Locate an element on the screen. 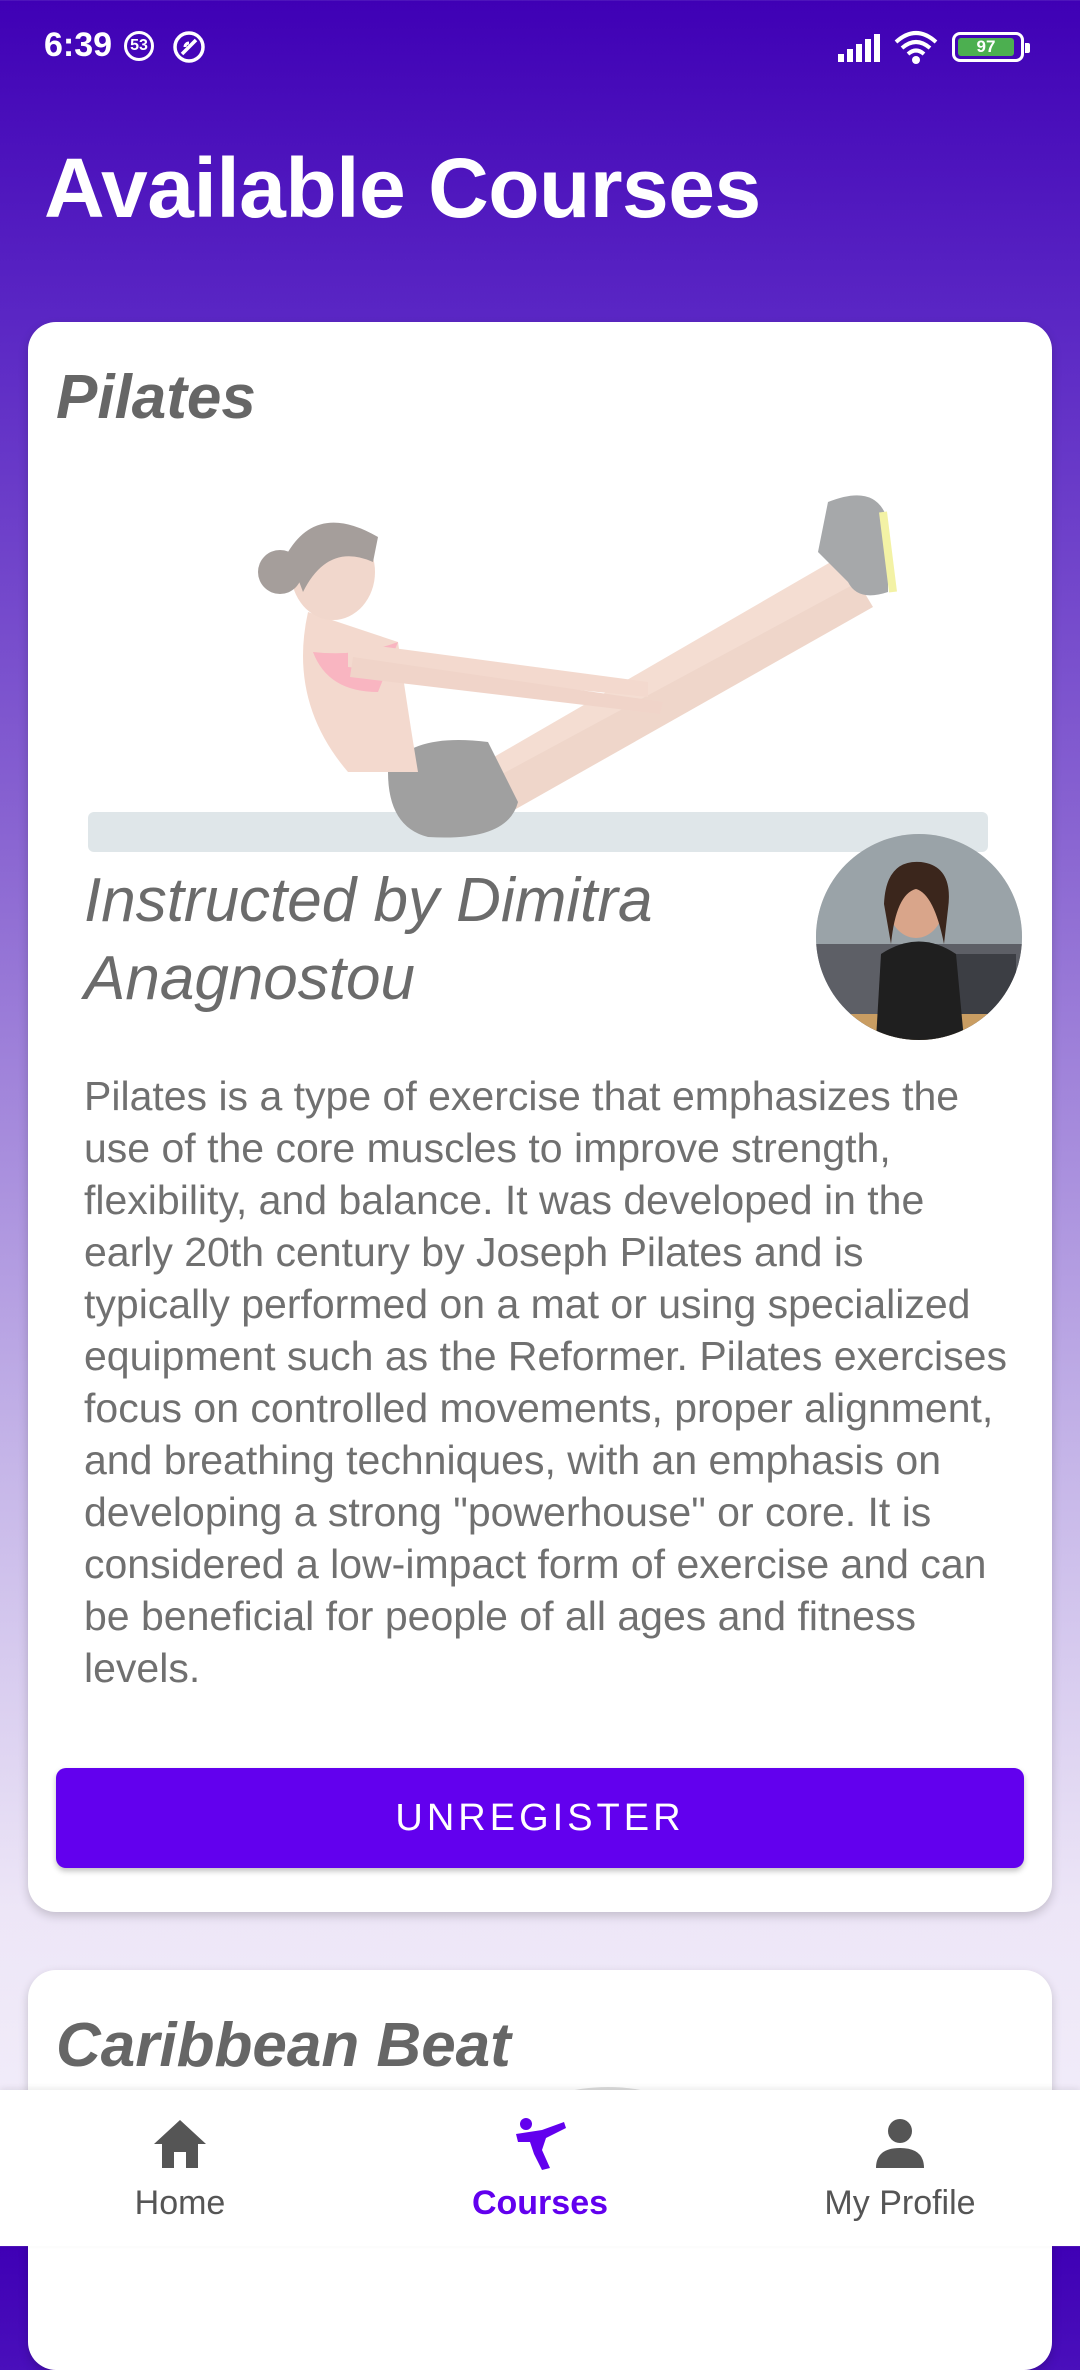 The width and height of the screenshot is (1080, 2370). page-title: Available Courses is located at coordinates (402, 188).